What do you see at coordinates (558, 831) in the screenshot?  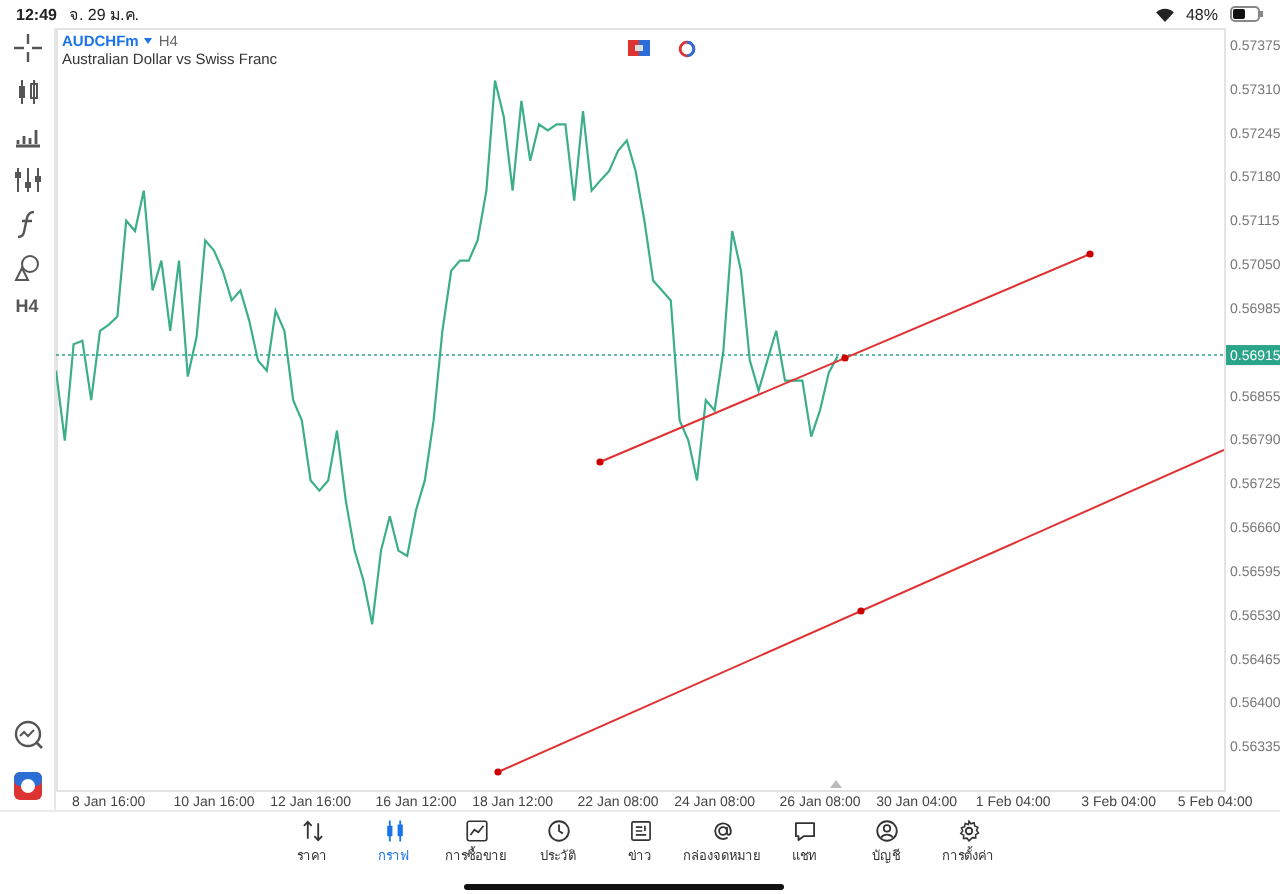 I see `clock-icon` at bounding box center [558, 831].